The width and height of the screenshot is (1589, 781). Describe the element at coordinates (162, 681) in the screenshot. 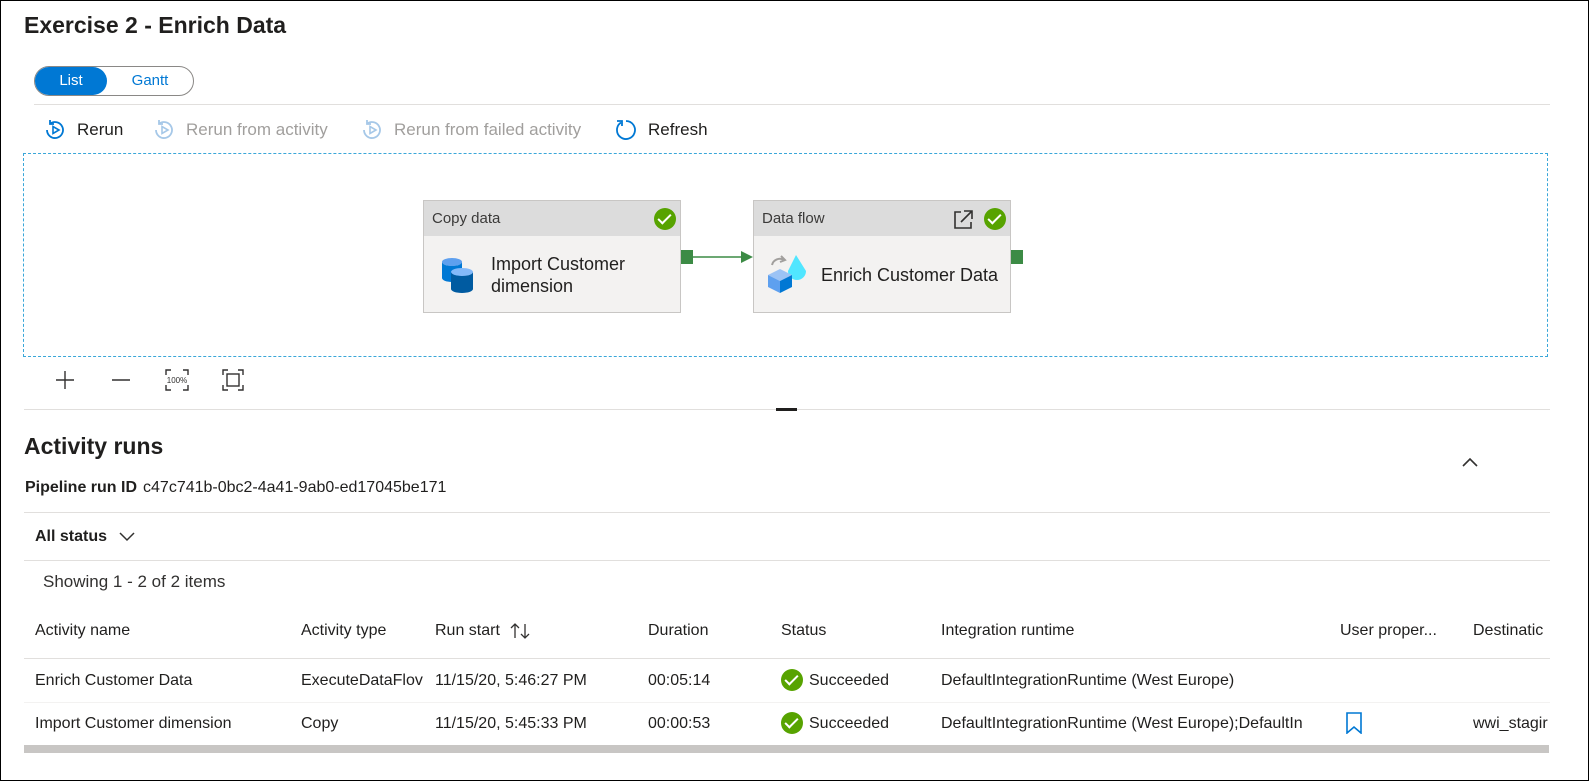

I see `cell-activity-name: Enrich Customer Data` at that location.